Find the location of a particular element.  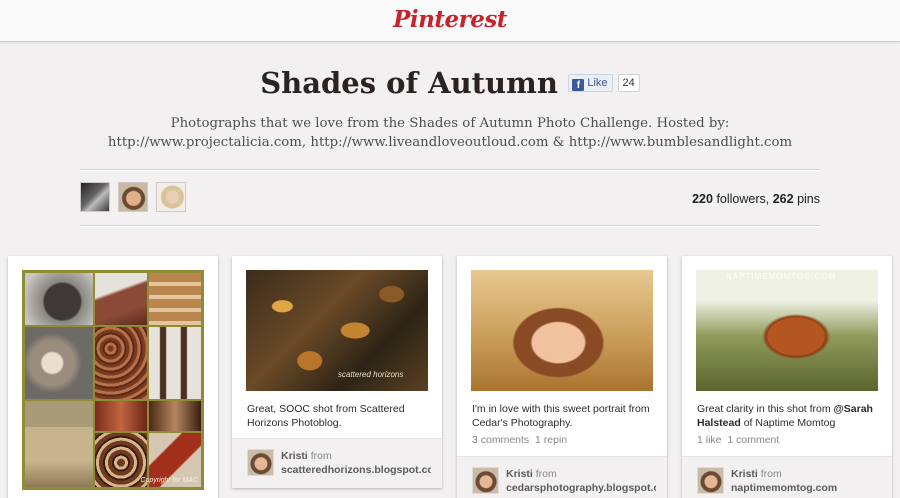

description-text: of Naptime Momtog is located at coordinates (788, 423).